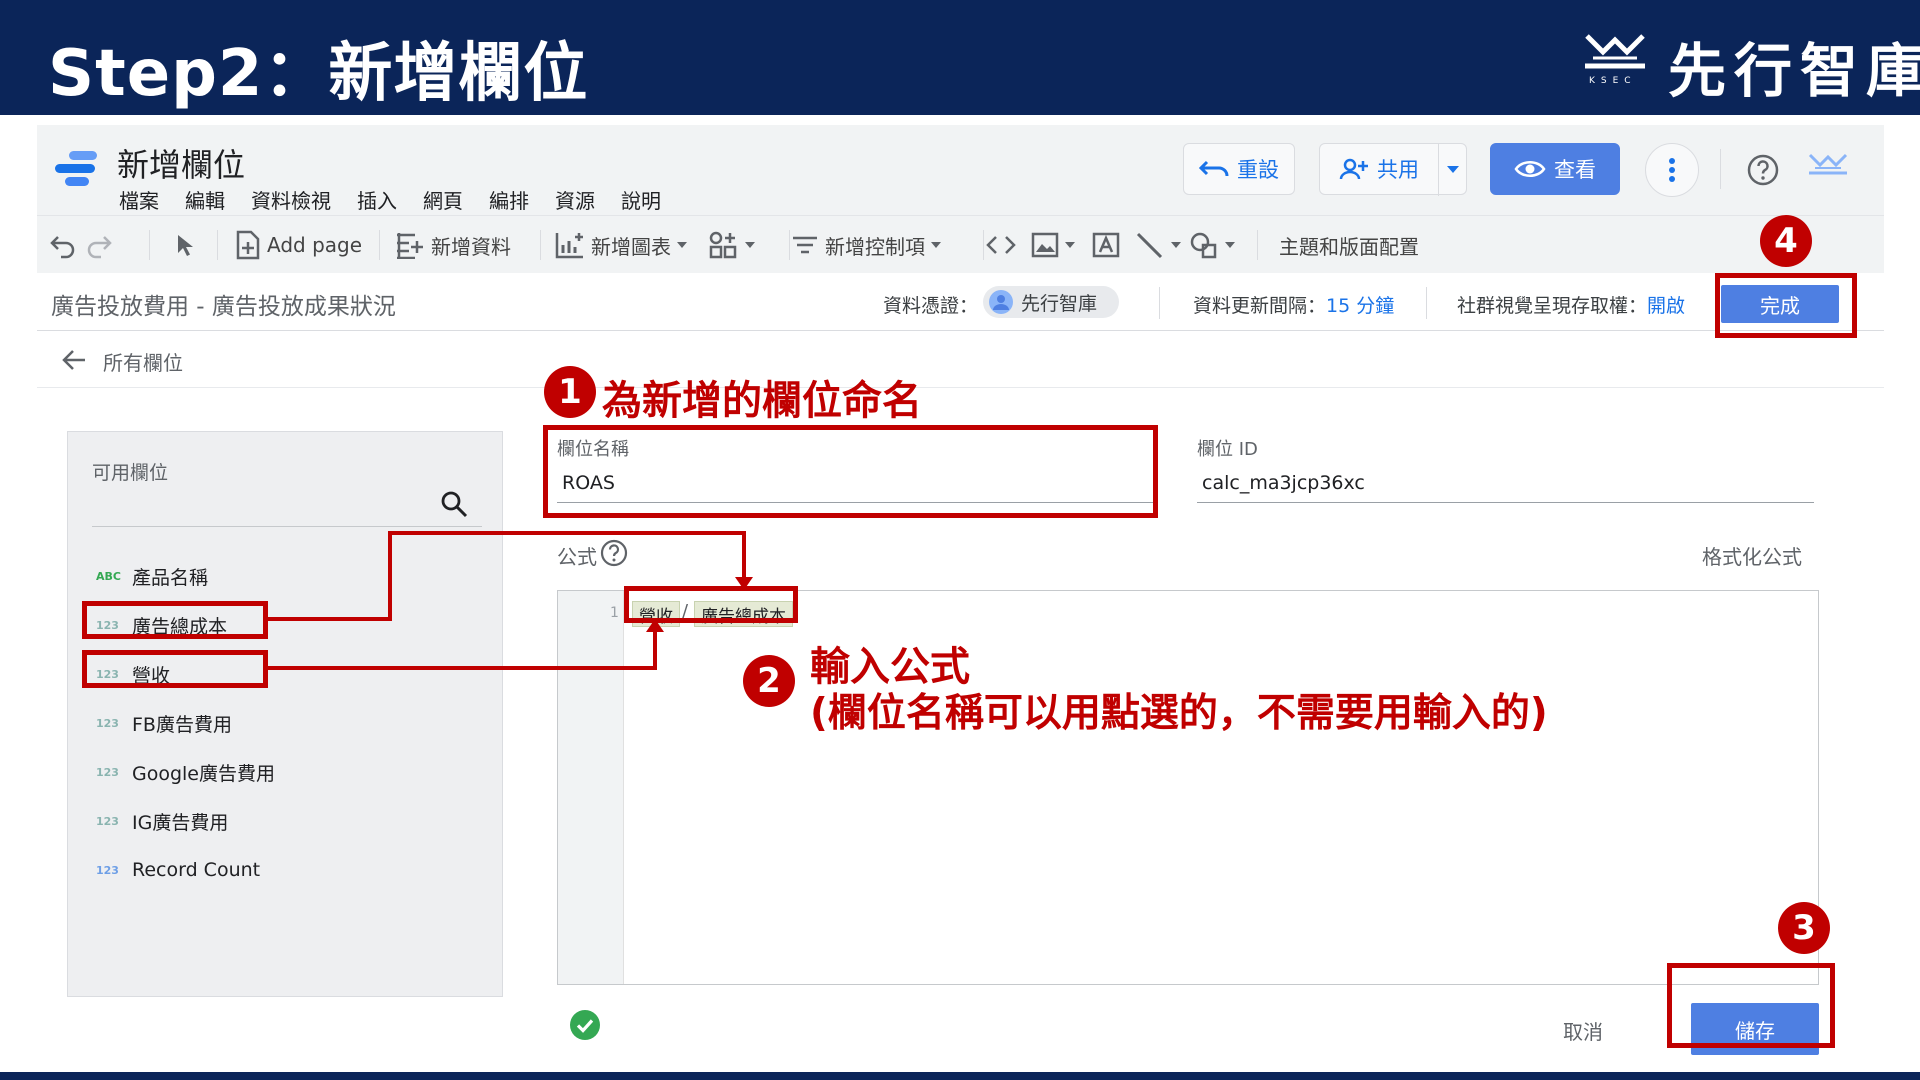 The image size is (1920, 1080). I want to click on credential-label: 資料憑證：, so click(931, 306).